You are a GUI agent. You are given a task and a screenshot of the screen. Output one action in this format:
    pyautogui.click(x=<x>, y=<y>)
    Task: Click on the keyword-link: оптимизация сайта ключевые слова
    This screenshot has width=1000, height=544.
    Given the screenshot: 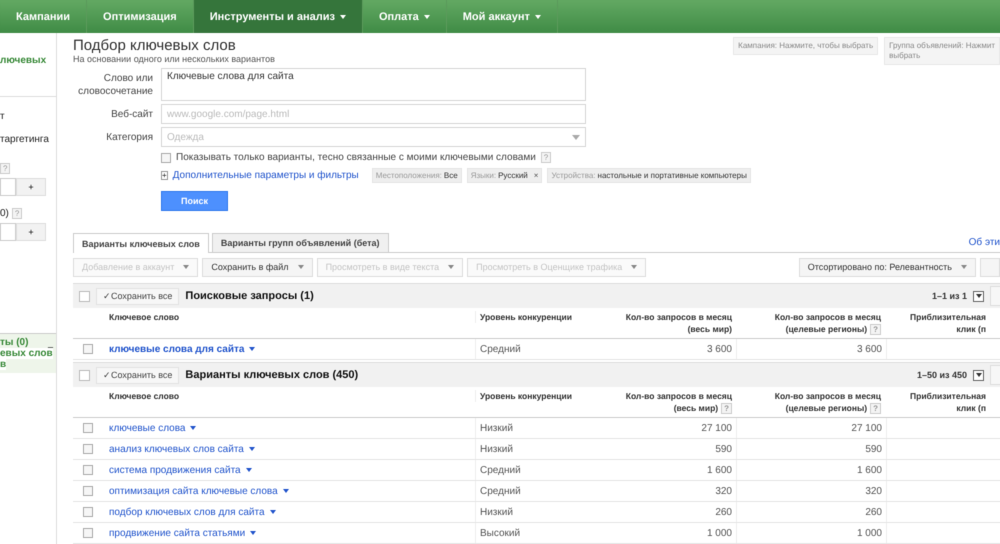 What is the action you would take?
    pyautogui.click(x=289, y=491)
    